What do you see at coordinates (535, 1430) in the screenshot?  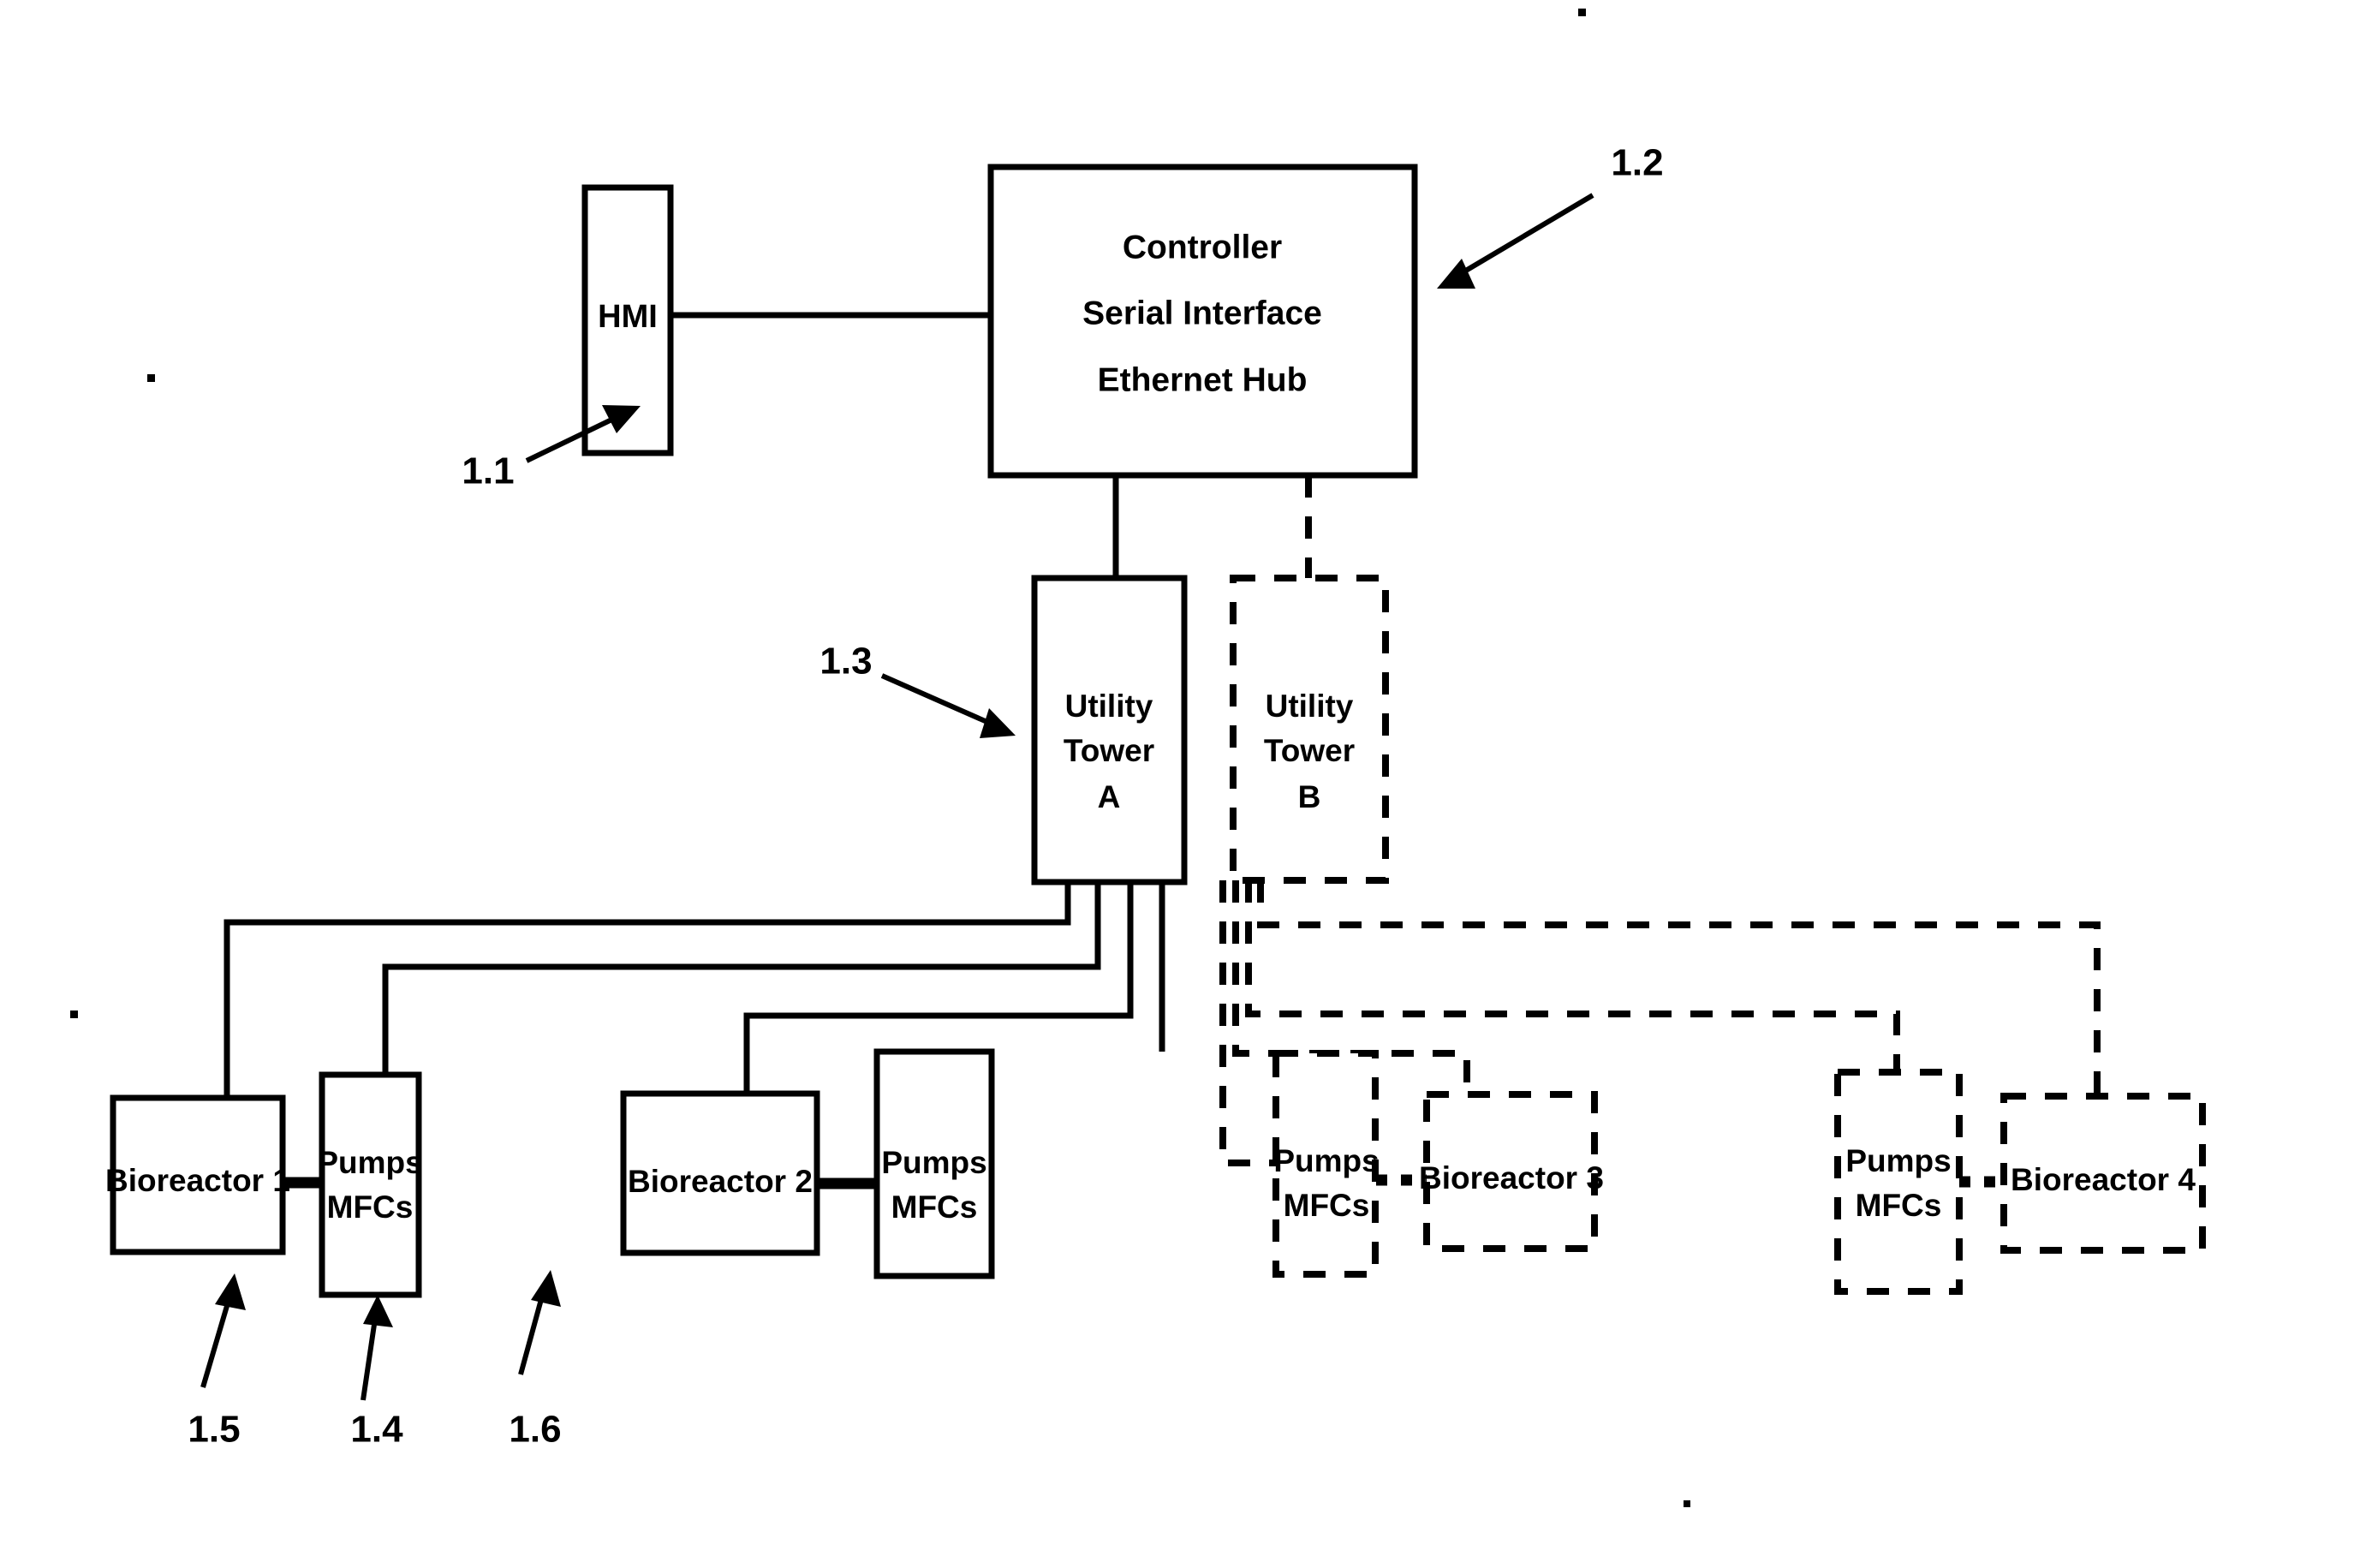 I see `reference-label-1-6: 1.6` at bounding box center [535, 1430].